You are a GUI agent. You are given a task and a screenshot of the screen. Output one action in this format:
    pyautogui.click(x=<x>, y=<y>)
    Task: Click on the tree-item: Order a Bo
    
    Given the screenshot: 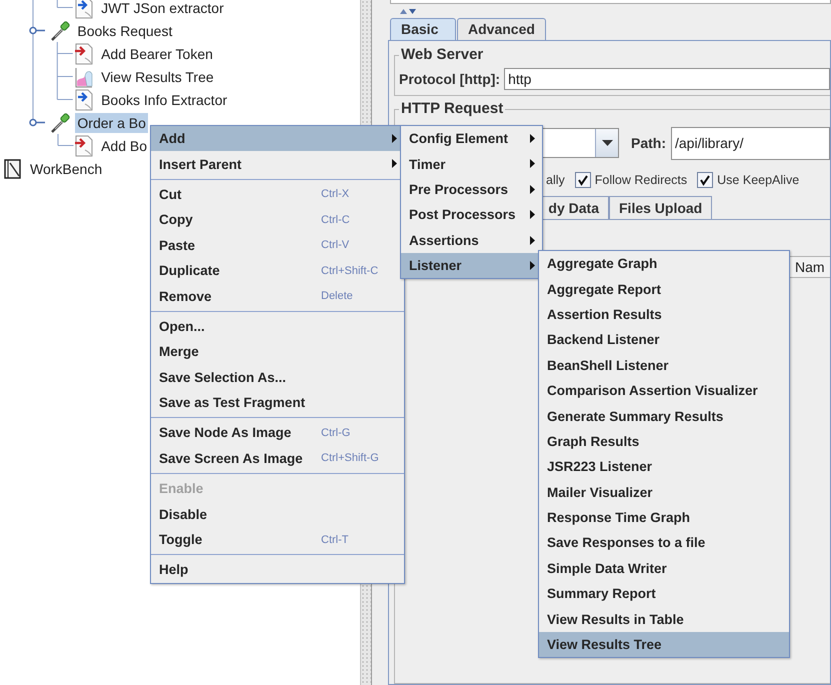 What is the action you would take?
    pyautogui.click(x=111, y=122)
    